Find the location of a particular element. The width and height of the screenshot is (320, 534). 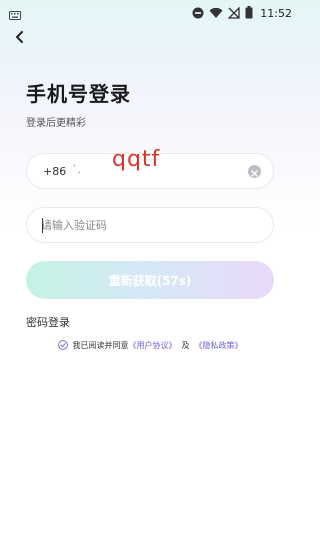

clear-phone-button is located at coordinates (254, 171).